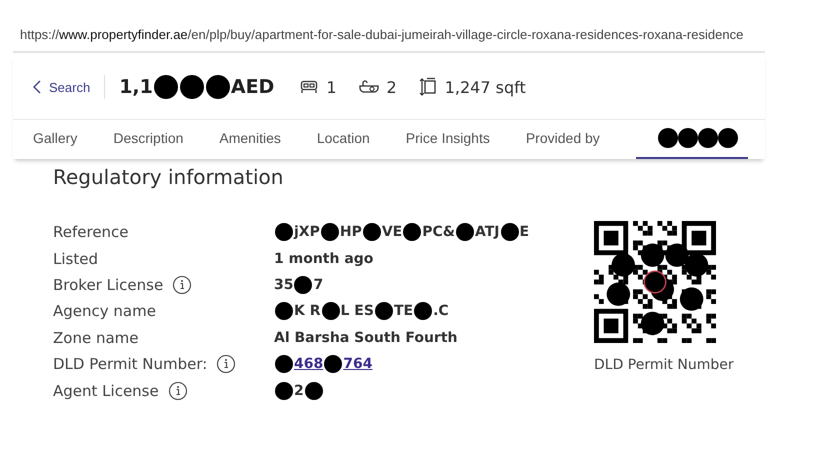 The width and height of the screenshot is (820, 452). What do you see at coordinates (318, 284) in the screenshot?
I see `field-value: 7` at bounding box center [318, 284].